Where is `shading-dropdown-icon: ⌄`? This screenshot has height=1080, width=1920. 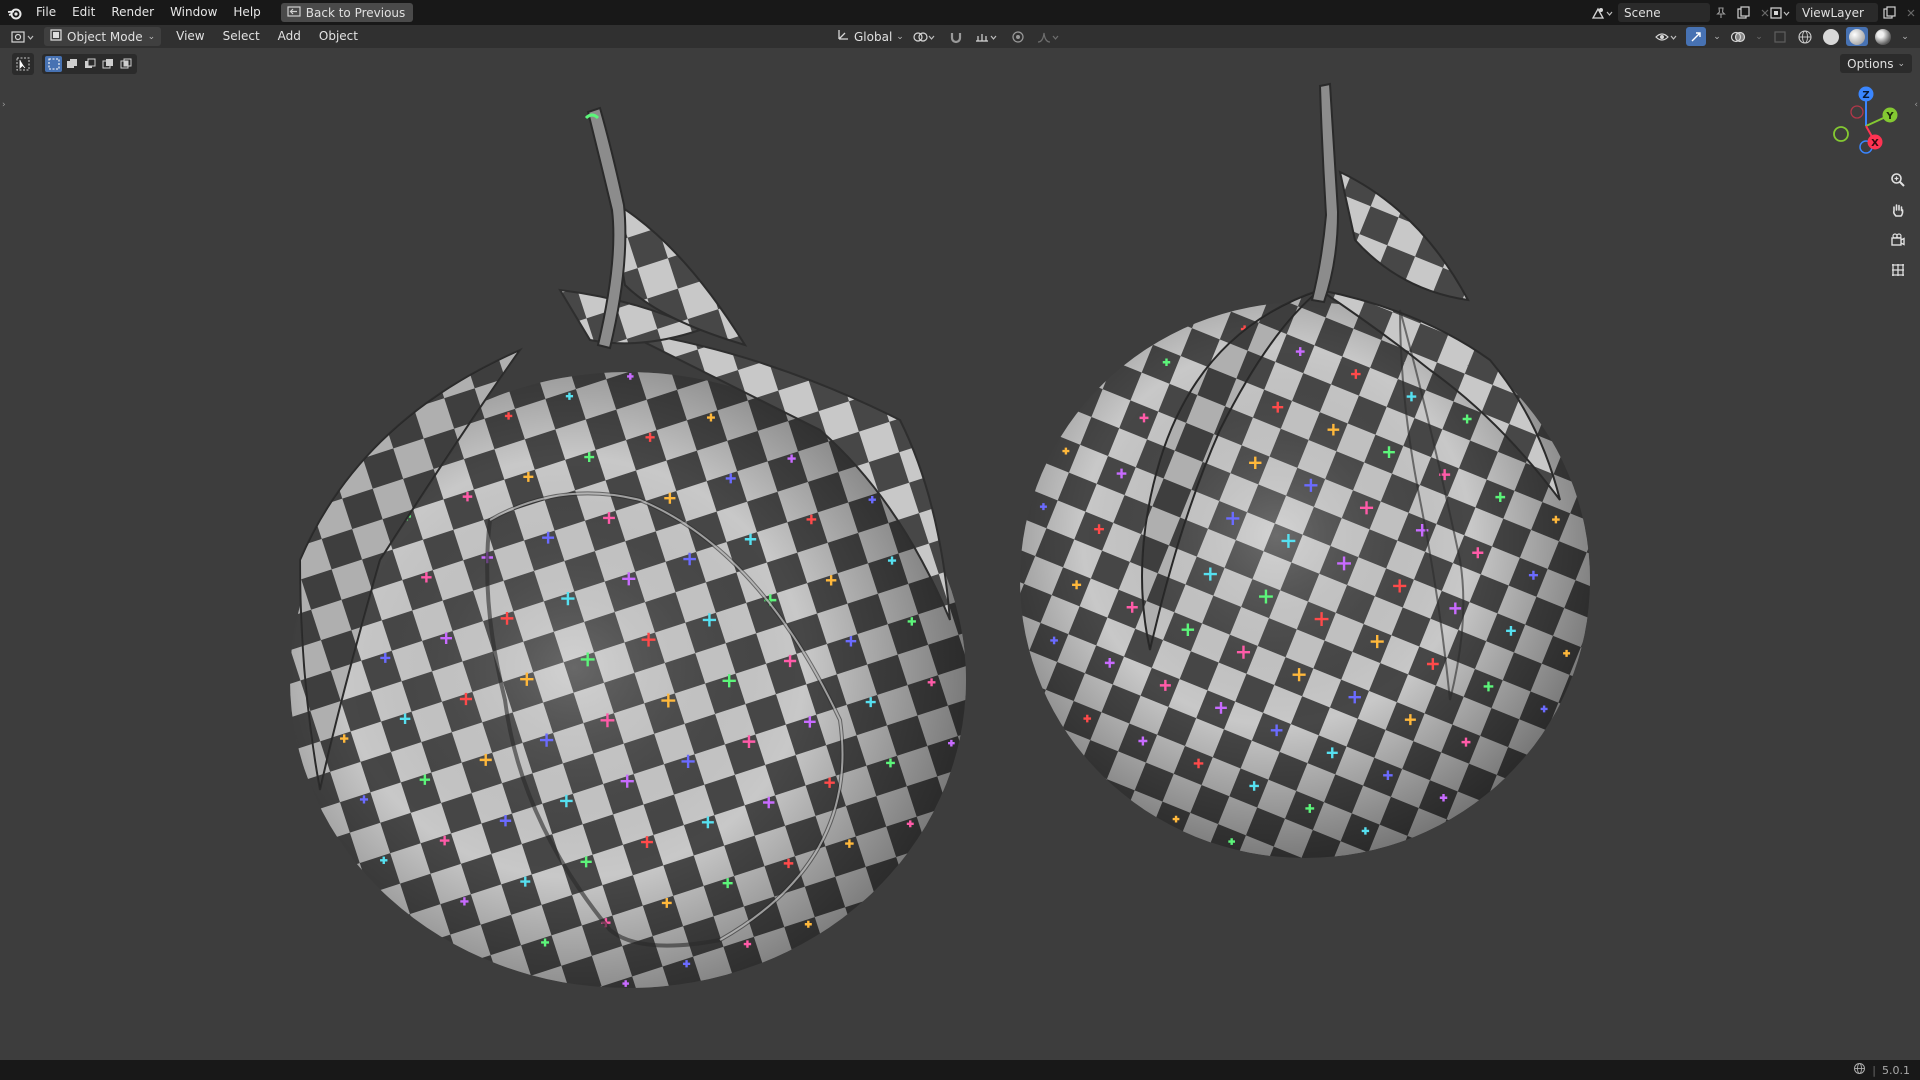 shading-dropdown-icon: ⌄ is located at coordinates (1905, 36).